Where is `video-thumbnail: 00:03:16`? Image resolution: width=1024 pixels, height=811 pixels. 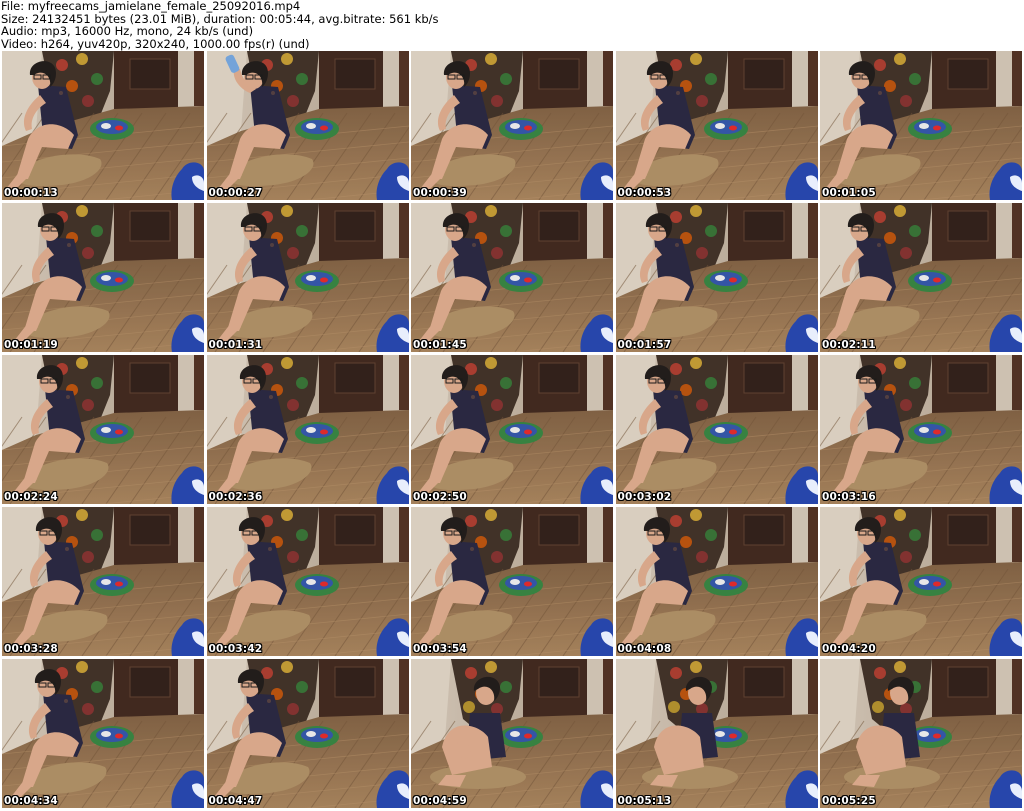
video-thumbnail: 00:03:16 is located at coordinates (921, 429).